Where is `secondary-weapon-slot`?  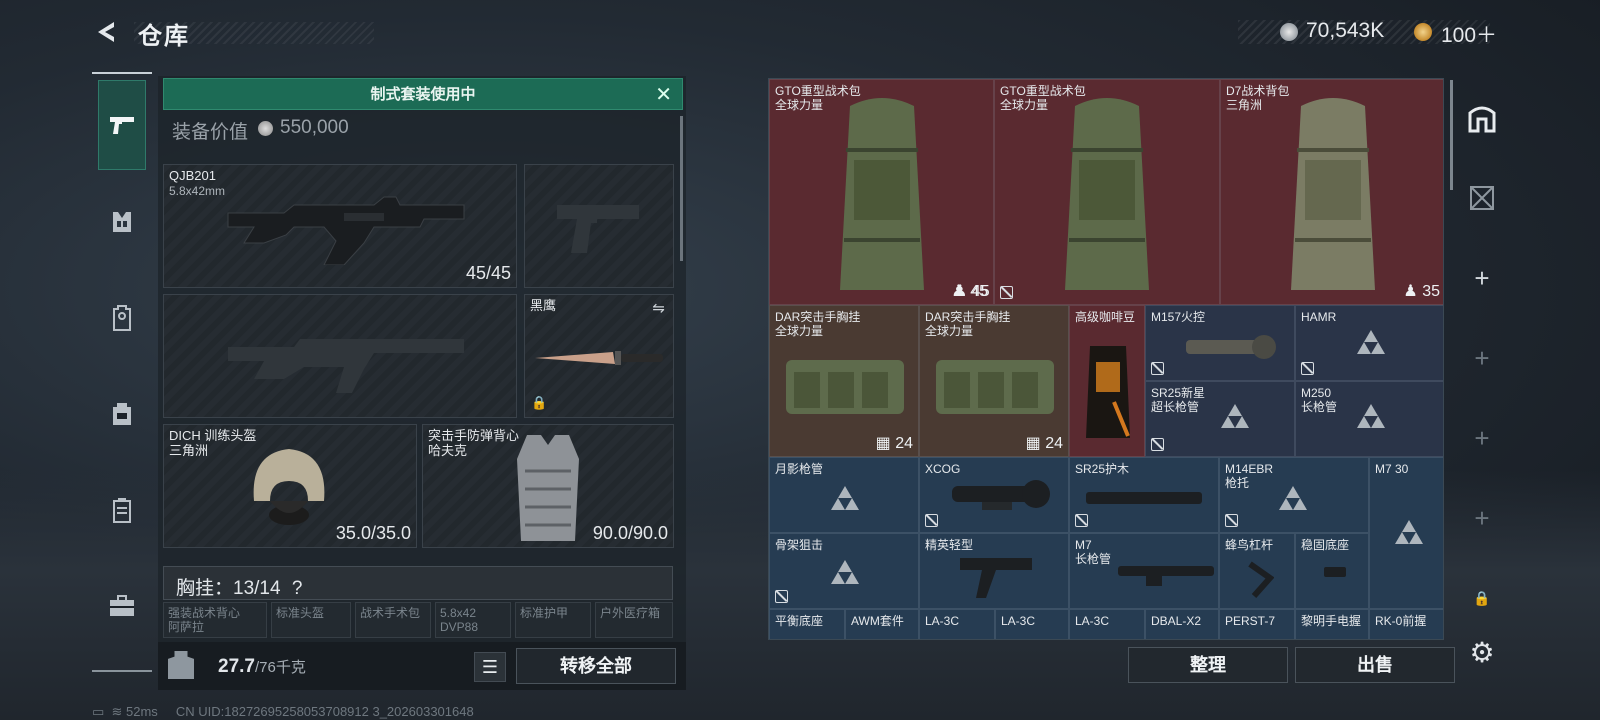
secondary-weapon-slot is located at coordinates (340, 356).